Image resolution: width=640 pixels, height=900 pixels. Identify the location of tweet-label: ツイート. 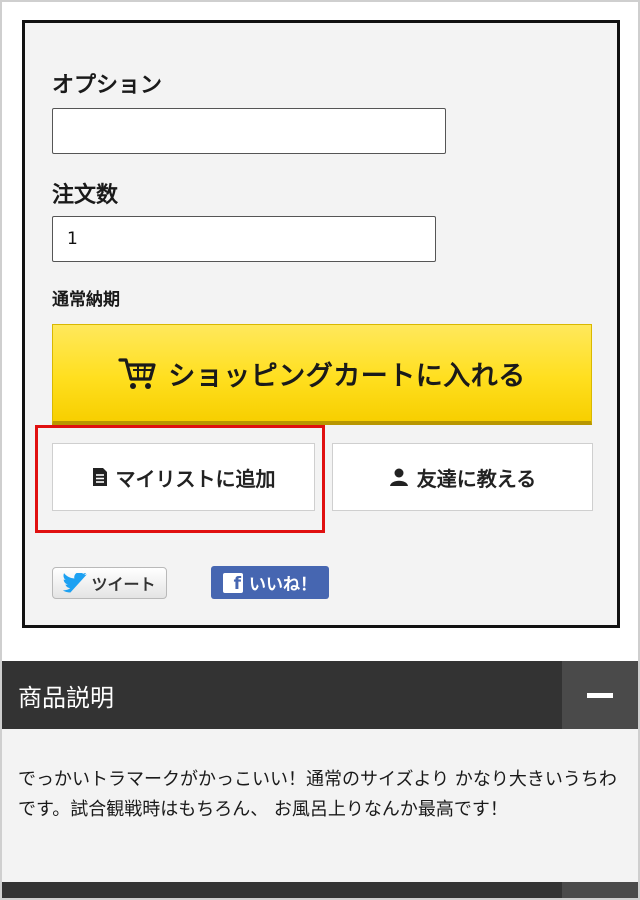
(123, 584).